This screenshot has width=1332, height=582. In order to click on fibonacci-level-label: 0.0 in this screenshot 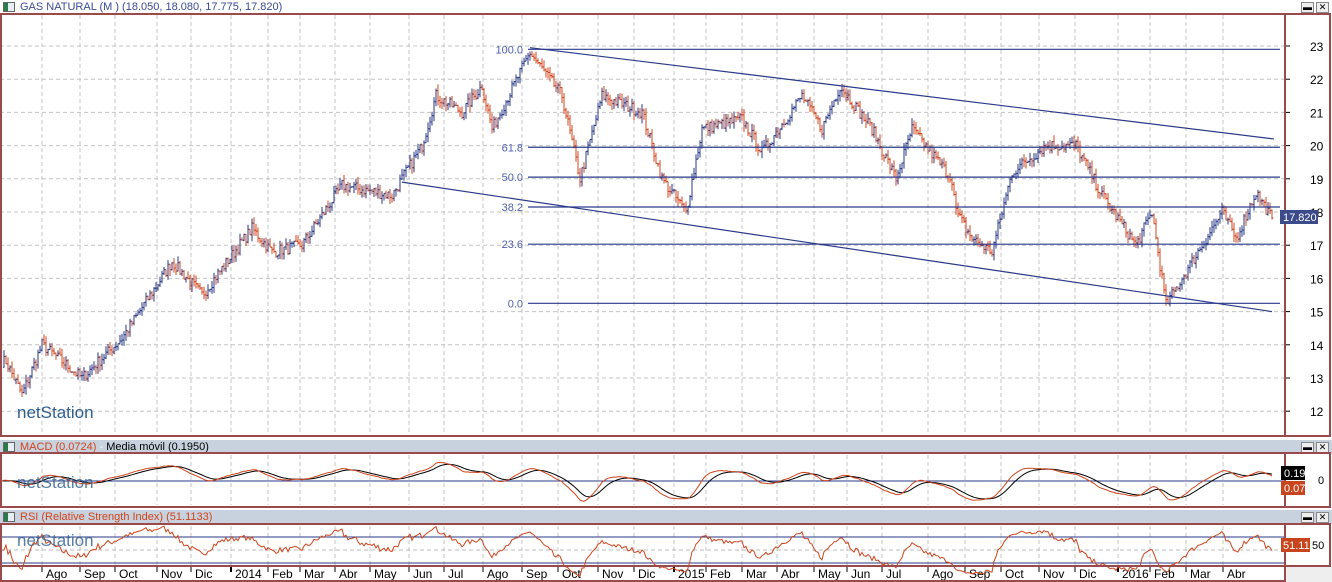, I will do `click(515, 304)`.